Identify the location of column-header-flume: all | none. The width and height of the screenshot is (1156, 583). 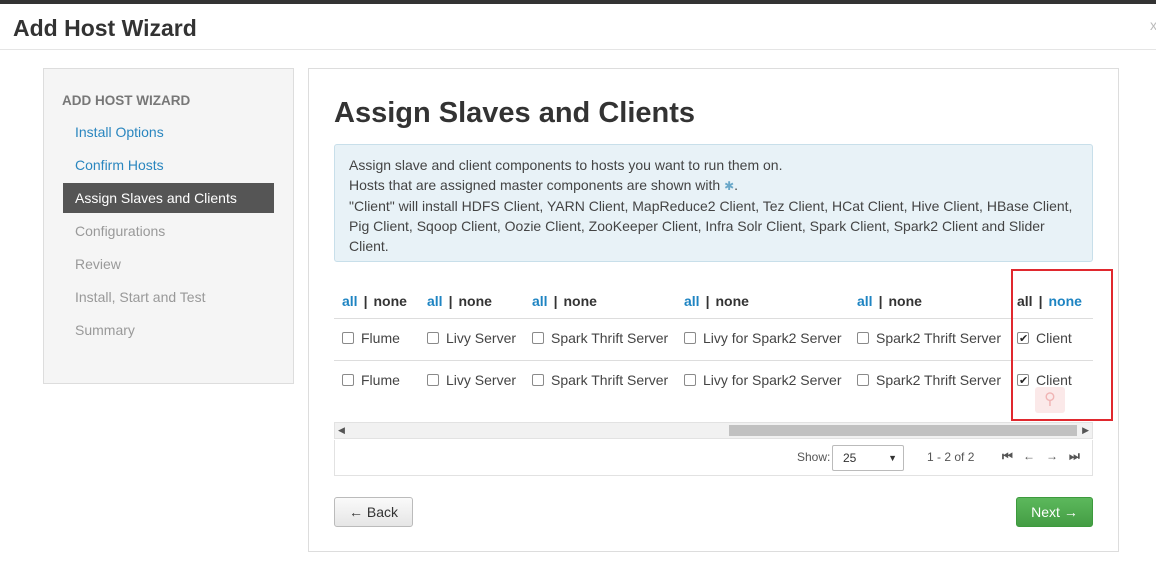
(374, 301).